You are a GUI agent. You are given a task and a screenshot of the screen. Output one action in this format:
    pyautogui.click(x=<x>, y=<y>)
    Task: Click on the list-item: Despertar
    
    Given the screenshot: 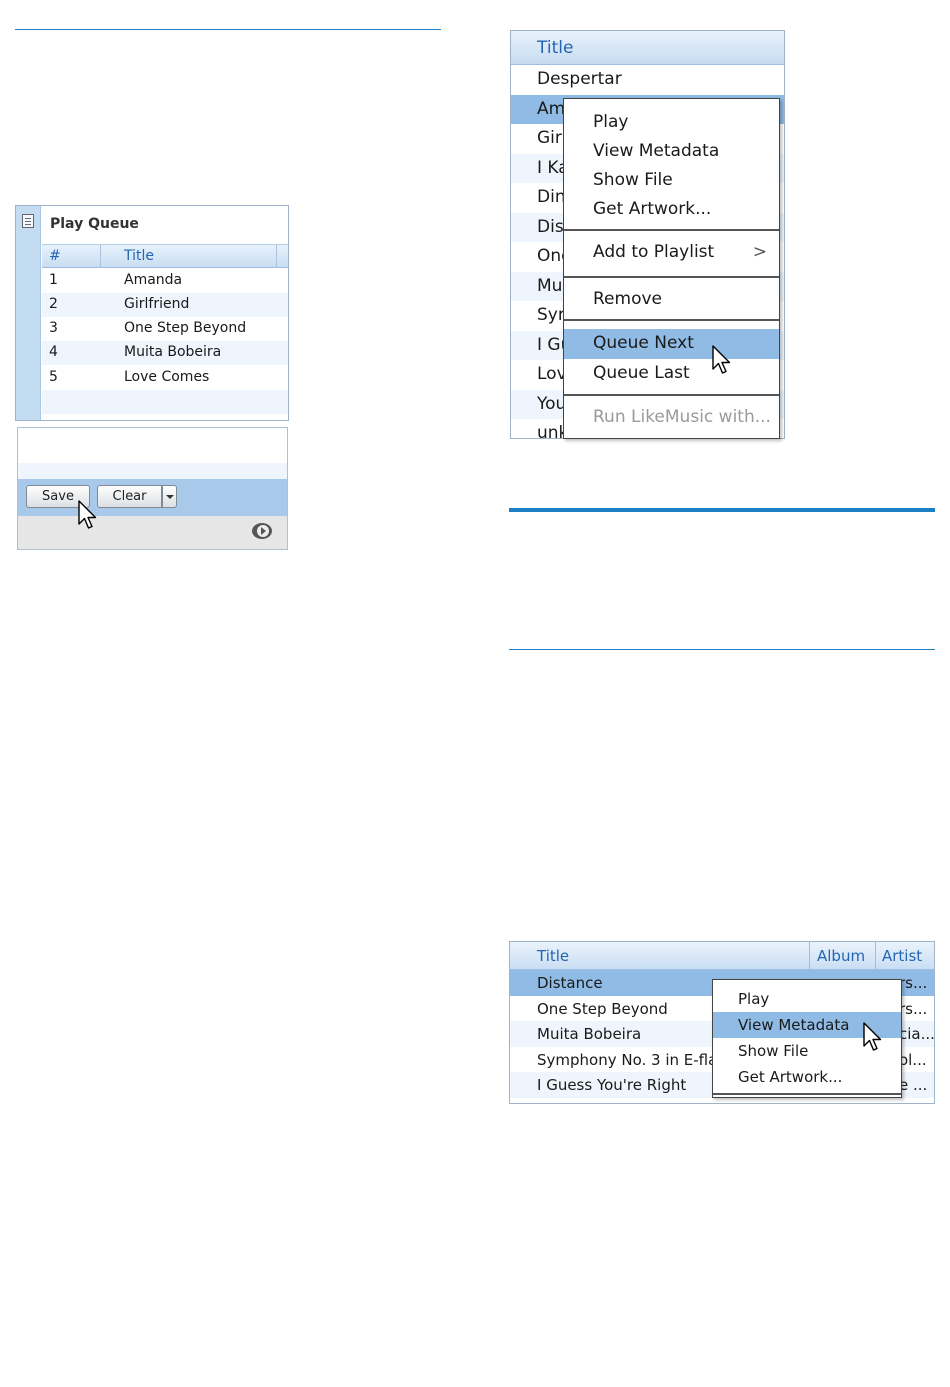 What is the action you would take?
    pyautogui.click(x=647, y=80)
    